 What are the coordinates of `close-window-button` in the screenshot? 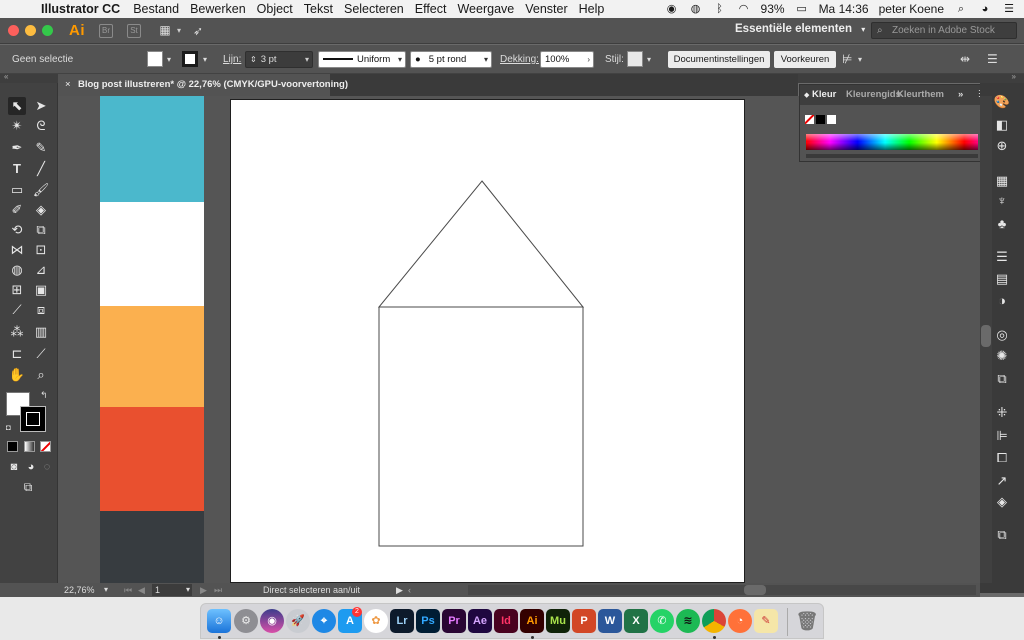 It's located at (13, 30).